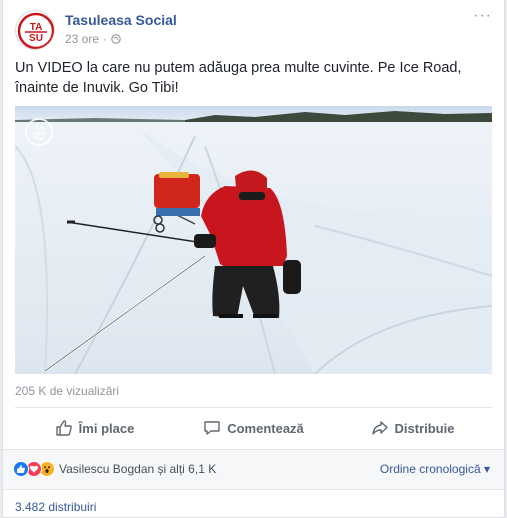 The height and width of the screenshot is (518, 507). Describe the element at coordinates (137, 469) in the screenshot. I see `reactions-summary: Vasilescu Bogdan și alți 6,1 K` at that location.